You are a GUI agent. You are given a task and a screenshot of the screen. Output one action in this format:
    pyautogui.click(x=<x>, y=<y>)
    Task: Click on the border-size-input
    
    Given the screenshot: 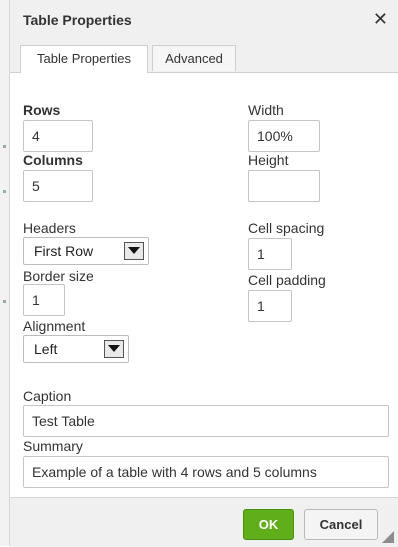 What is the action you would take?
    pyautogui.click(x=44, y=300)
    